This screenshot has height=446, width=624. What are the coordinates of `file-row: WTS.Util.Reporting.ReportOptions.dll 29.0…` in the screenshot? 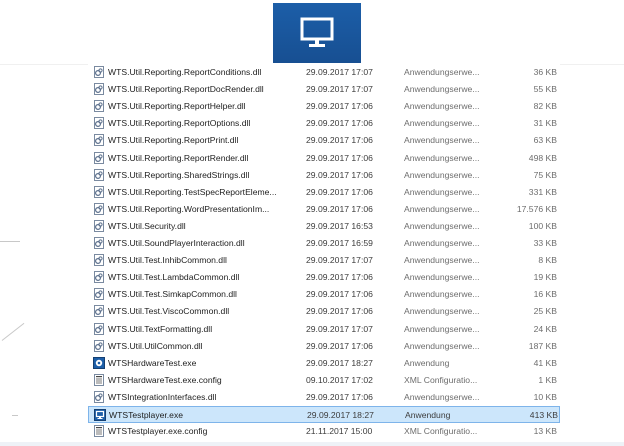 It's located at (324, 123).